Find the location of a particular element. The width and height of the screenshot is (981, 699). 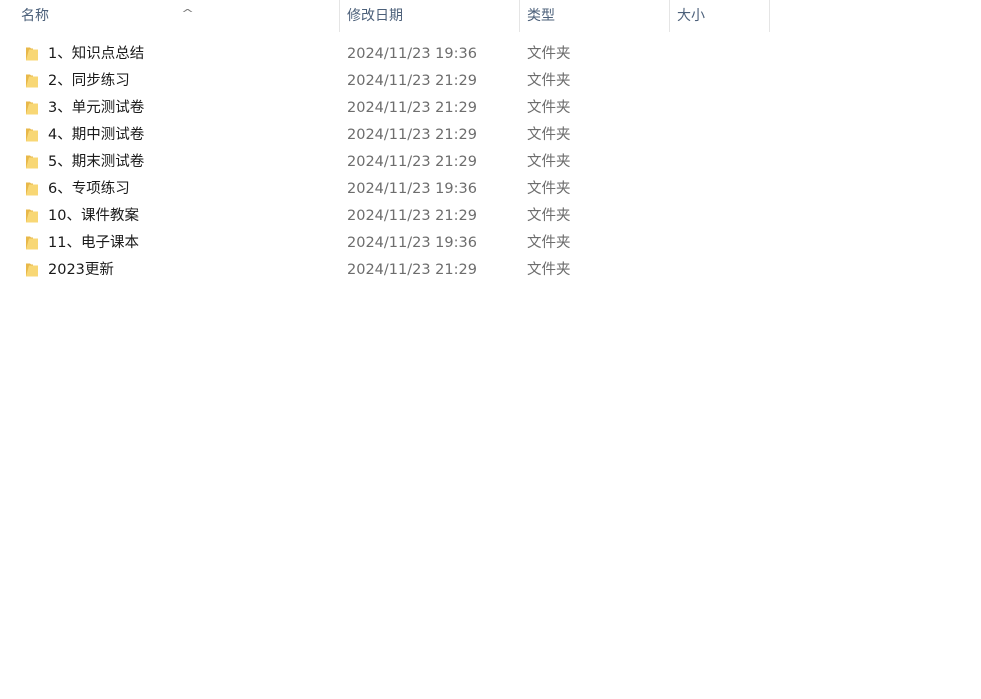

file-list-row: 11、电子课本 2024/11/23 19:36 文件夹 is located at coordinates (385, 243).